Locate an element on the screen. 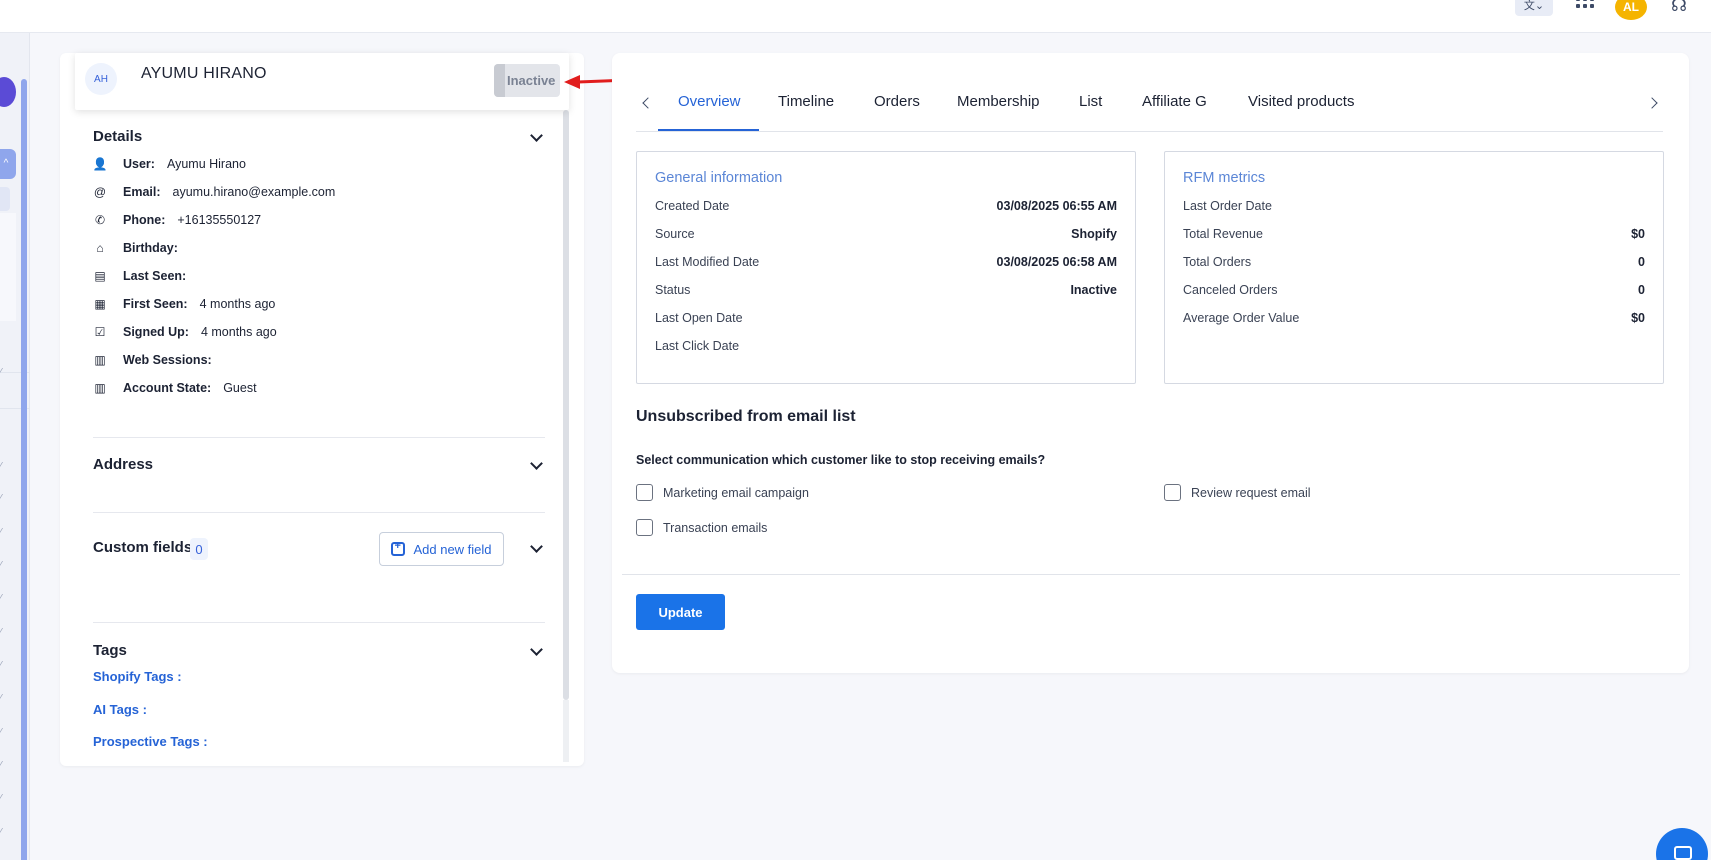 The height and width of the screenshot is (860, 1711). detail-row: ⌂ Birthday: is located at coordinates (141, 248).